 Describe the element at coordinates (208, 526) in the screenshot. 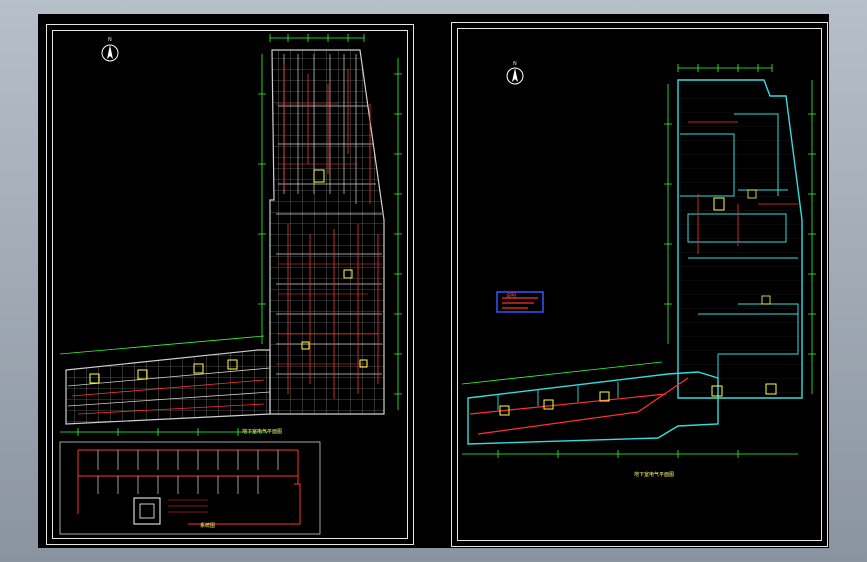

I see `left-schematic-caption: 系统图` at that location.